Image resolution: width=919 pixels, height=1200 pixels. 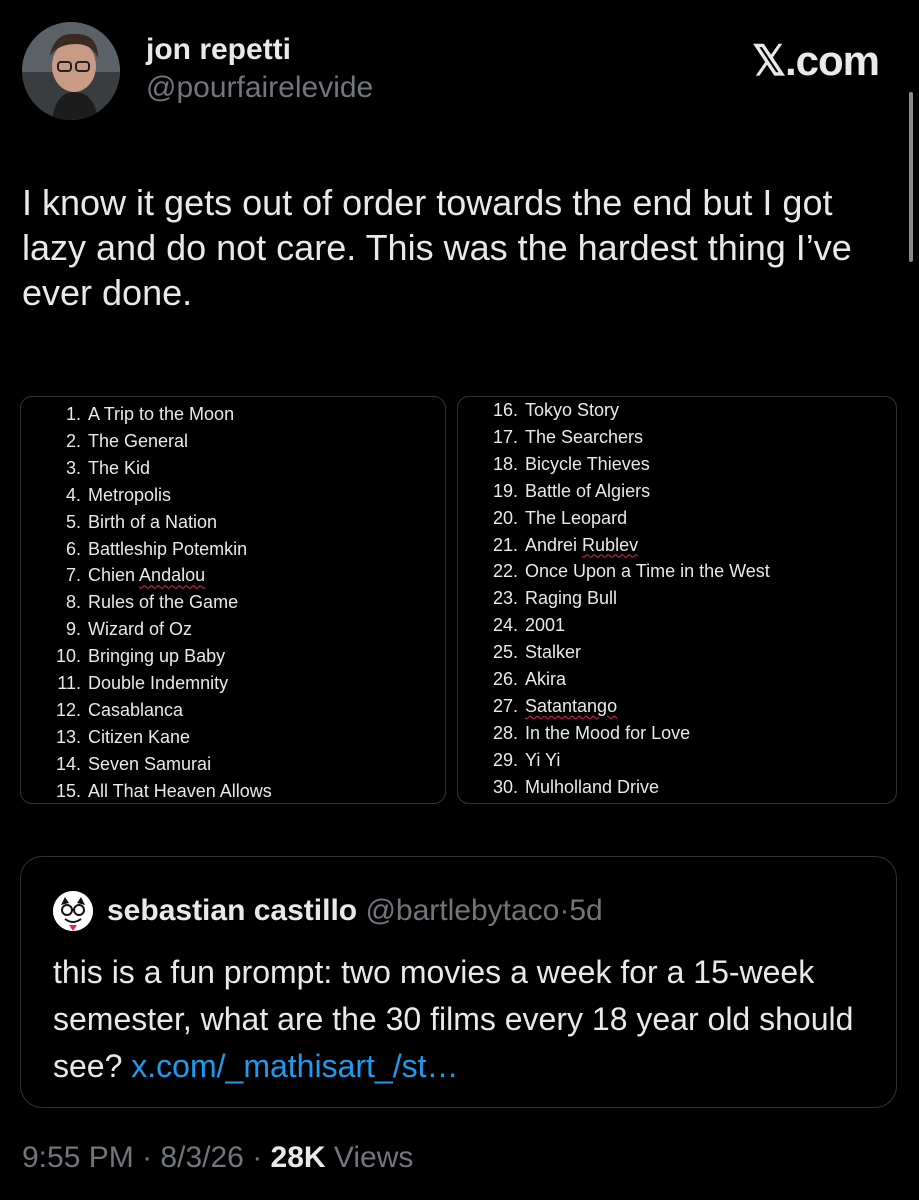 I want to click on film-number: 18., so click(x=505, y=463).